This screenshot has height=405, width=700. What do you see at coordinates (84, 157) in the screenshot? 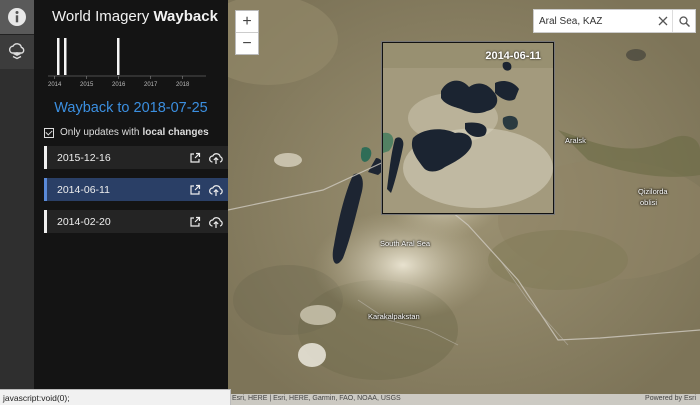
I see `release-date: 2015-12-16` at bounding box center [84, 157].